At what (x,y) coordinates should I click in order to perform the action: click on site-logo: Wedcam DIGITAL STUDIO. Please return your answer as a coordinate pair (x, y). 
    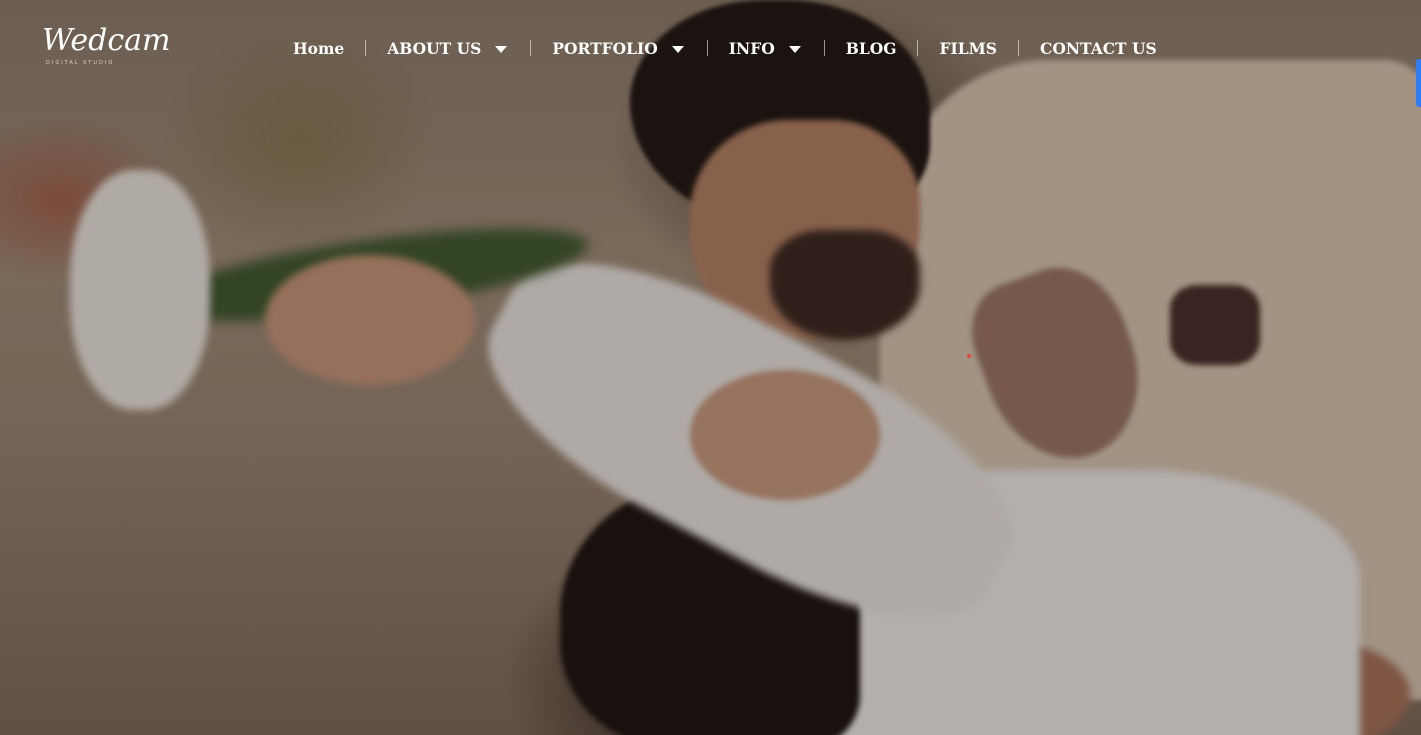
    Looking at the image, I should click on (106, 50).